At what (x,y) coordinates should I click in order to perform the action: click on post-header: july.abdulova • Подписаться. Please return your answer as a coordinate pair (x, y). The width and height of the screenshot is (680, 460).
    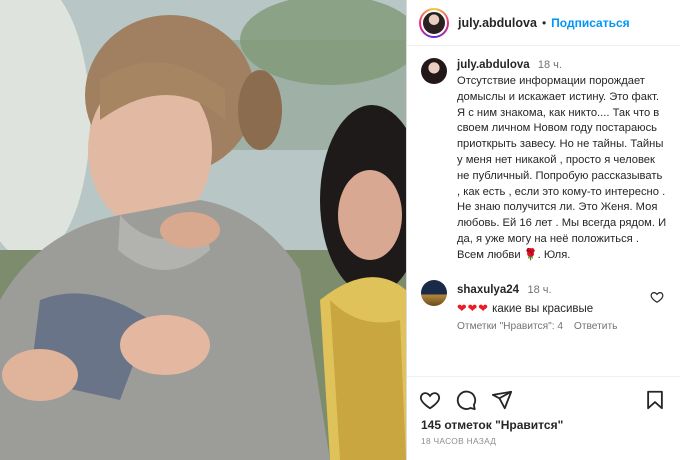
    Looking at the image, I should click on (543, 23).